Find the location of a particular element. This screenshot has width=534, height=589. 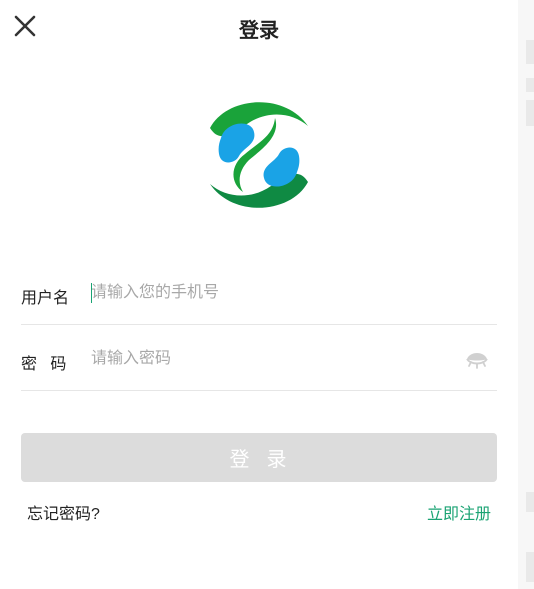

text-caret is located at coordinates (91, 293).